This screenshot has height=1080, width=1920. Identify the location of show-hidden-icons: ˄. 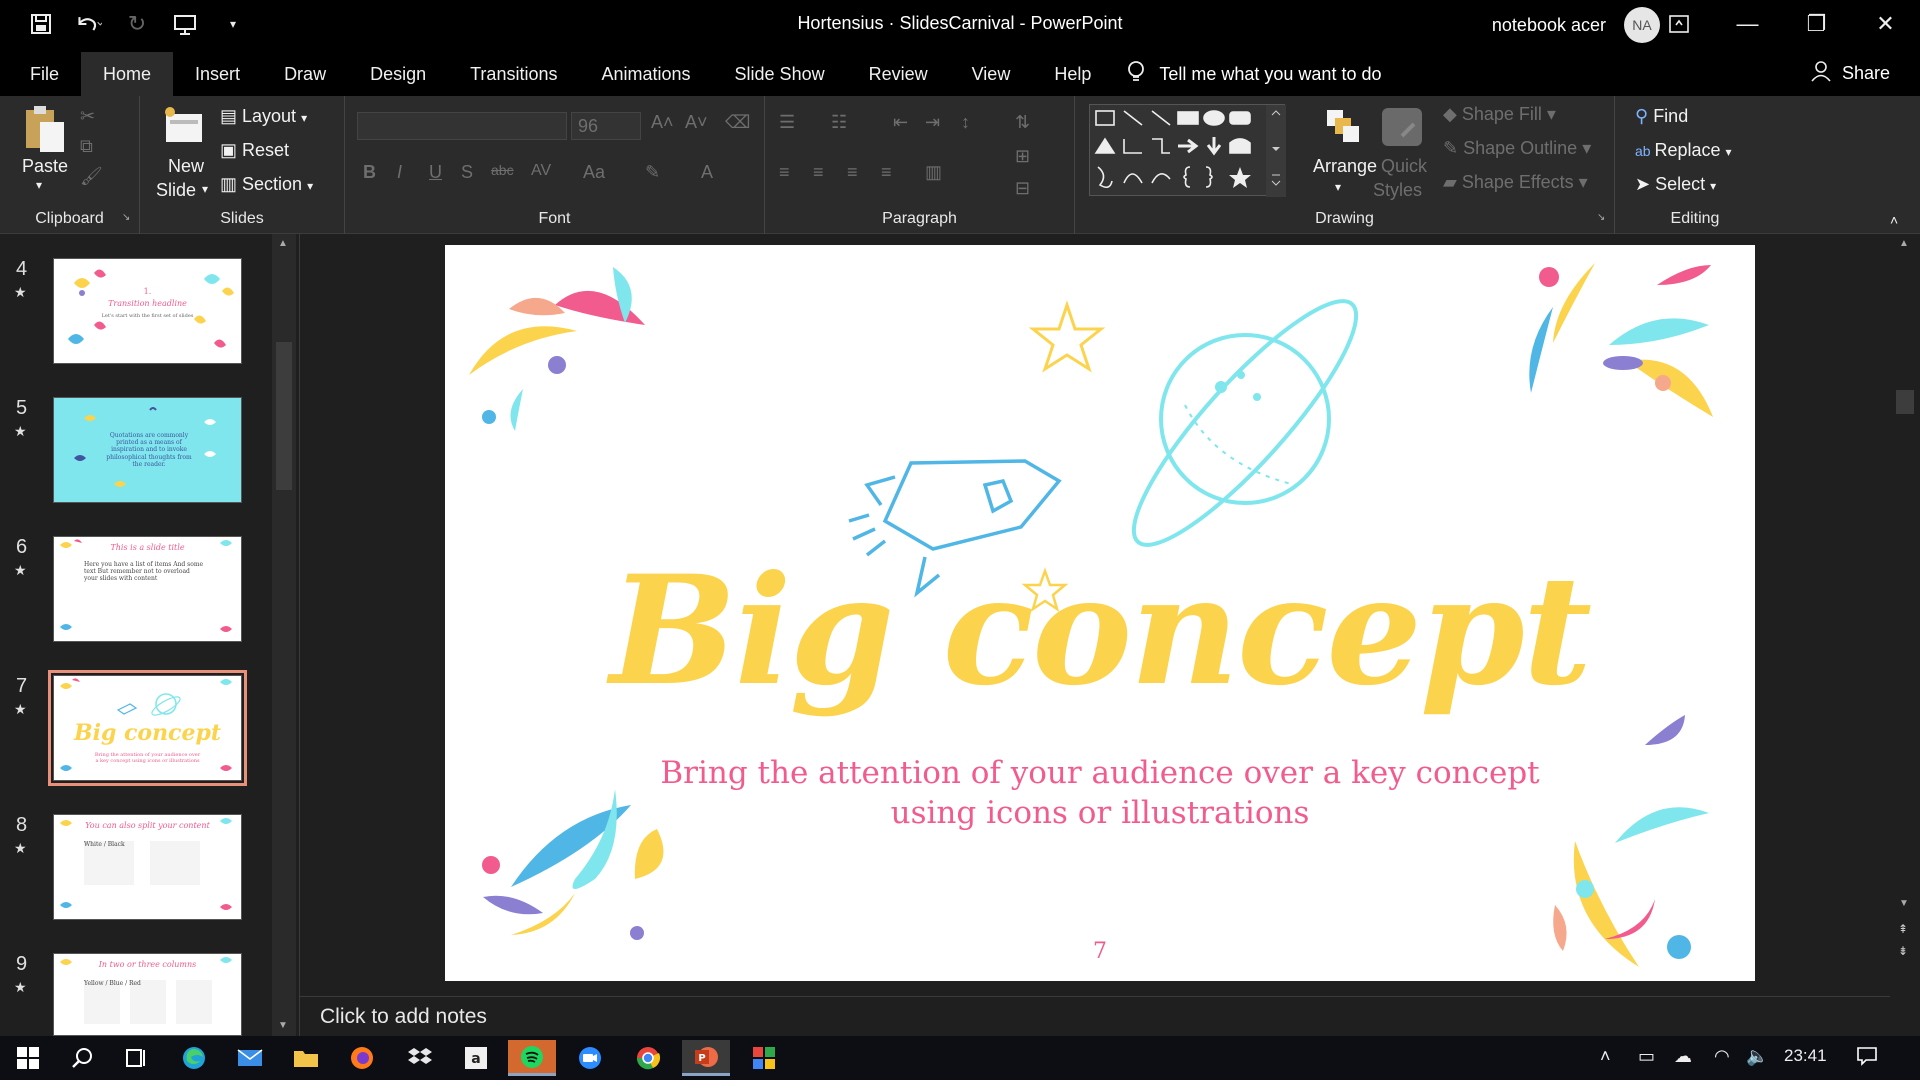
(1605, 1056).